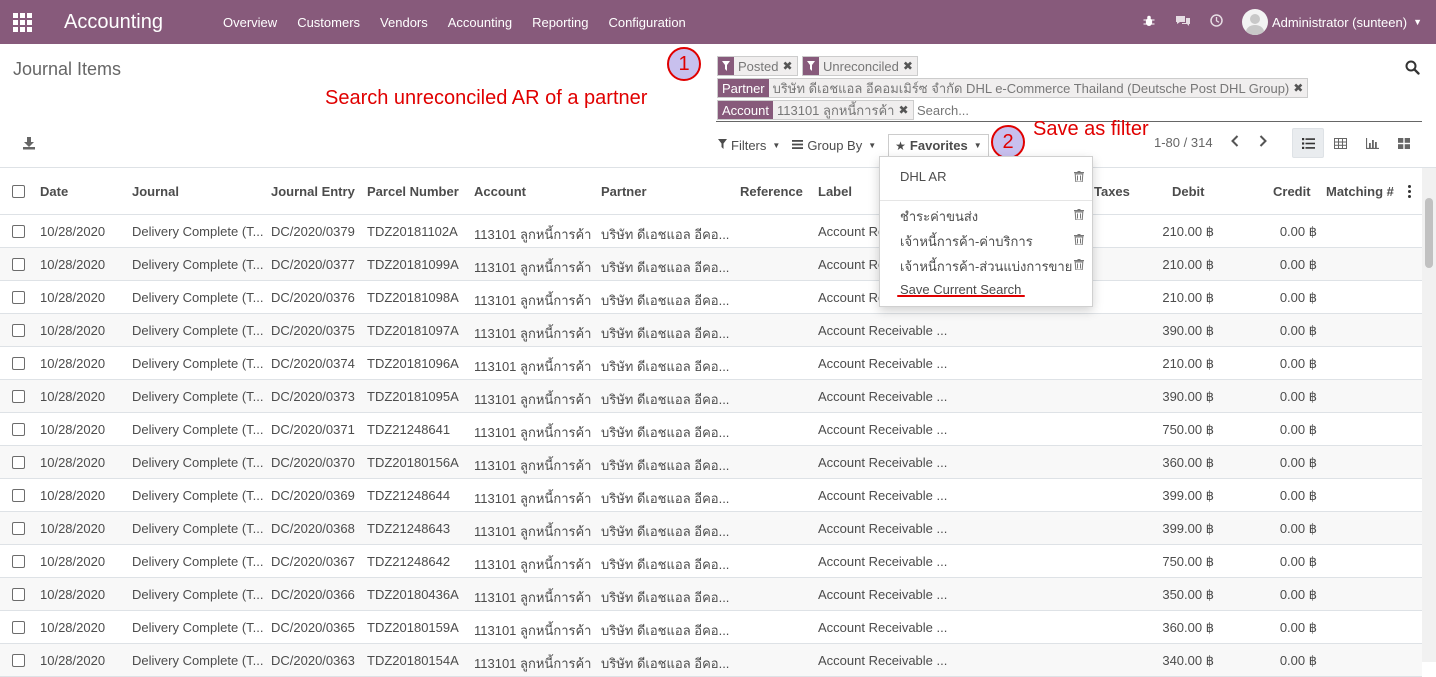 The image size is (1436, 677). Describe the element at coordinates (1308, 143) in the screenshot. I see `list-view-icon` at that location.